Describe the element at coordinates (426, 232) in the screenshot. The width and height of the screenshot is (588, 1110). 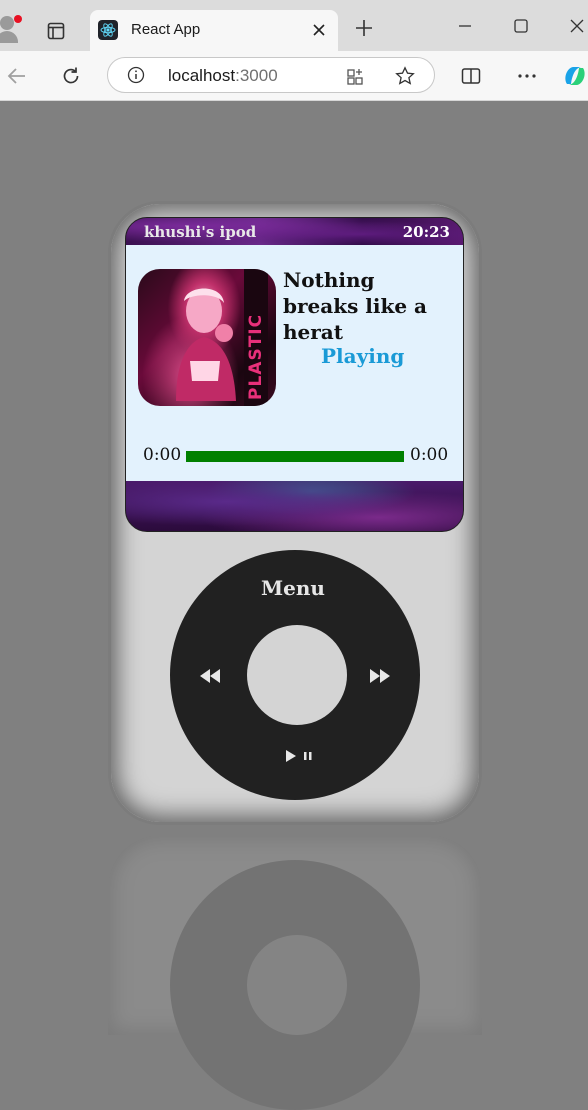
I see `ipod-clock: 20:23` at that location.